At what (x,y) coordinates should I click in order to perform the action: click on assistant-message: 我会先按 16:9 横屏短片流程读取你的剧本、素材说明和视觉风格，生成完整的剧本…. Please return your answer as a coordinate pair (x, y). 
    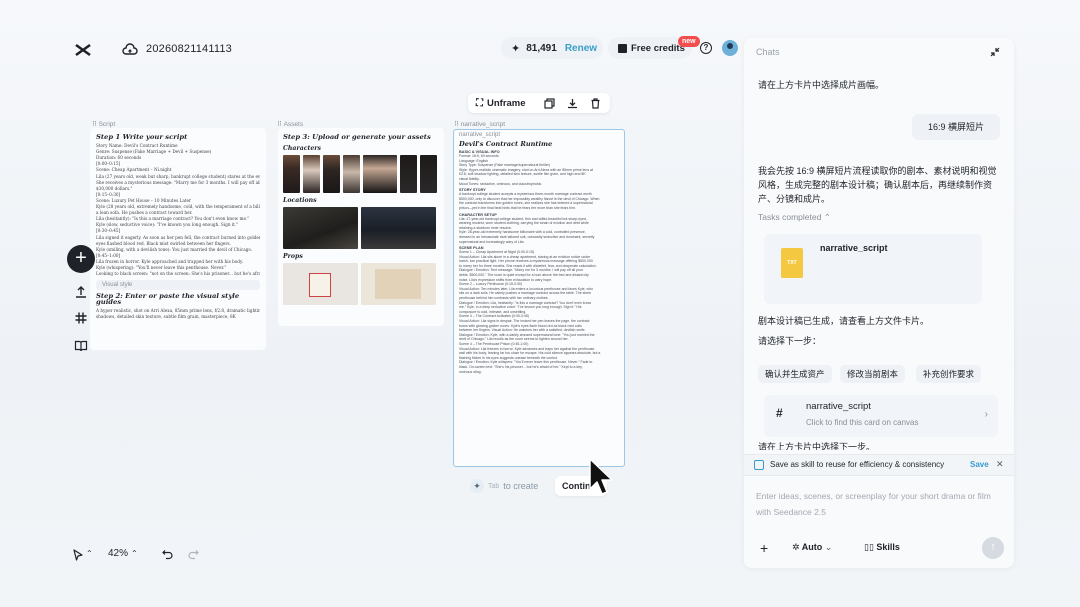
    Looking at the image, I should click on (877, 185).